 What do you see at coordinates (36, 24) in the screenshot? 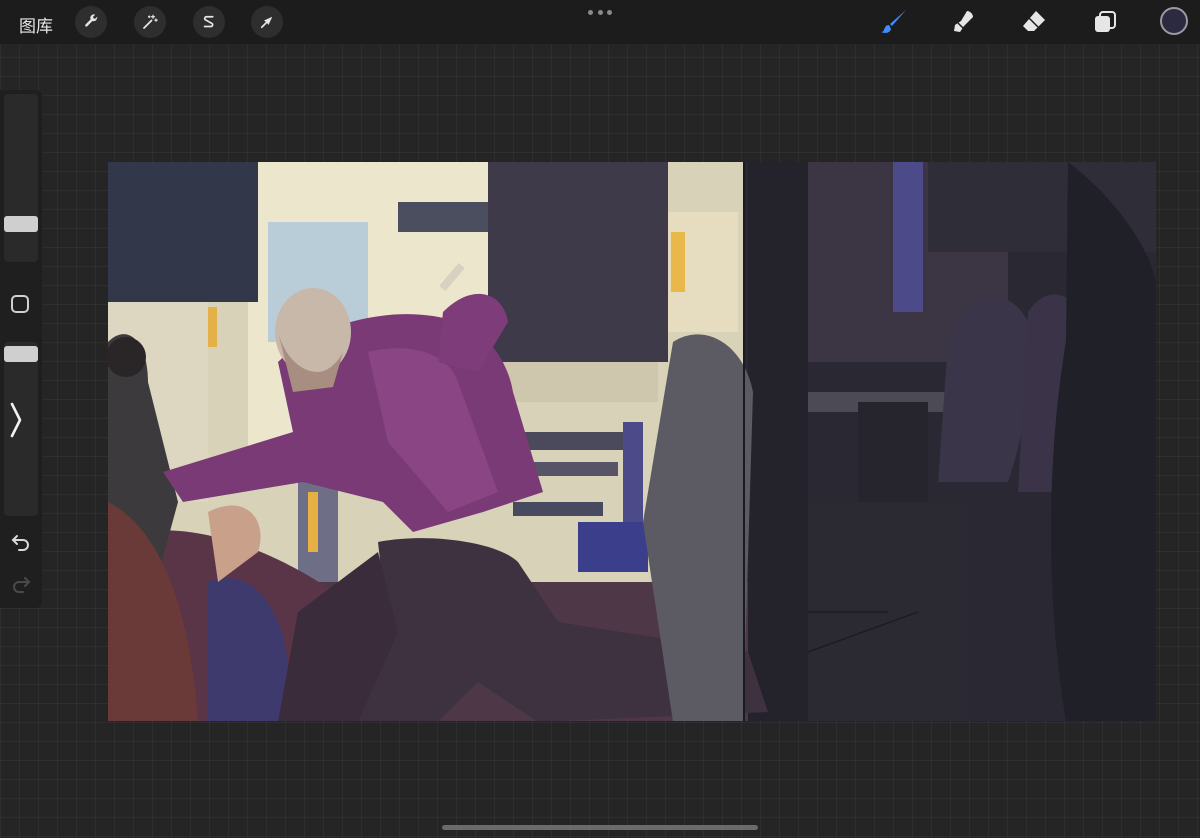
I see `gallery-button: 图库` at bounding box center [36, 24].